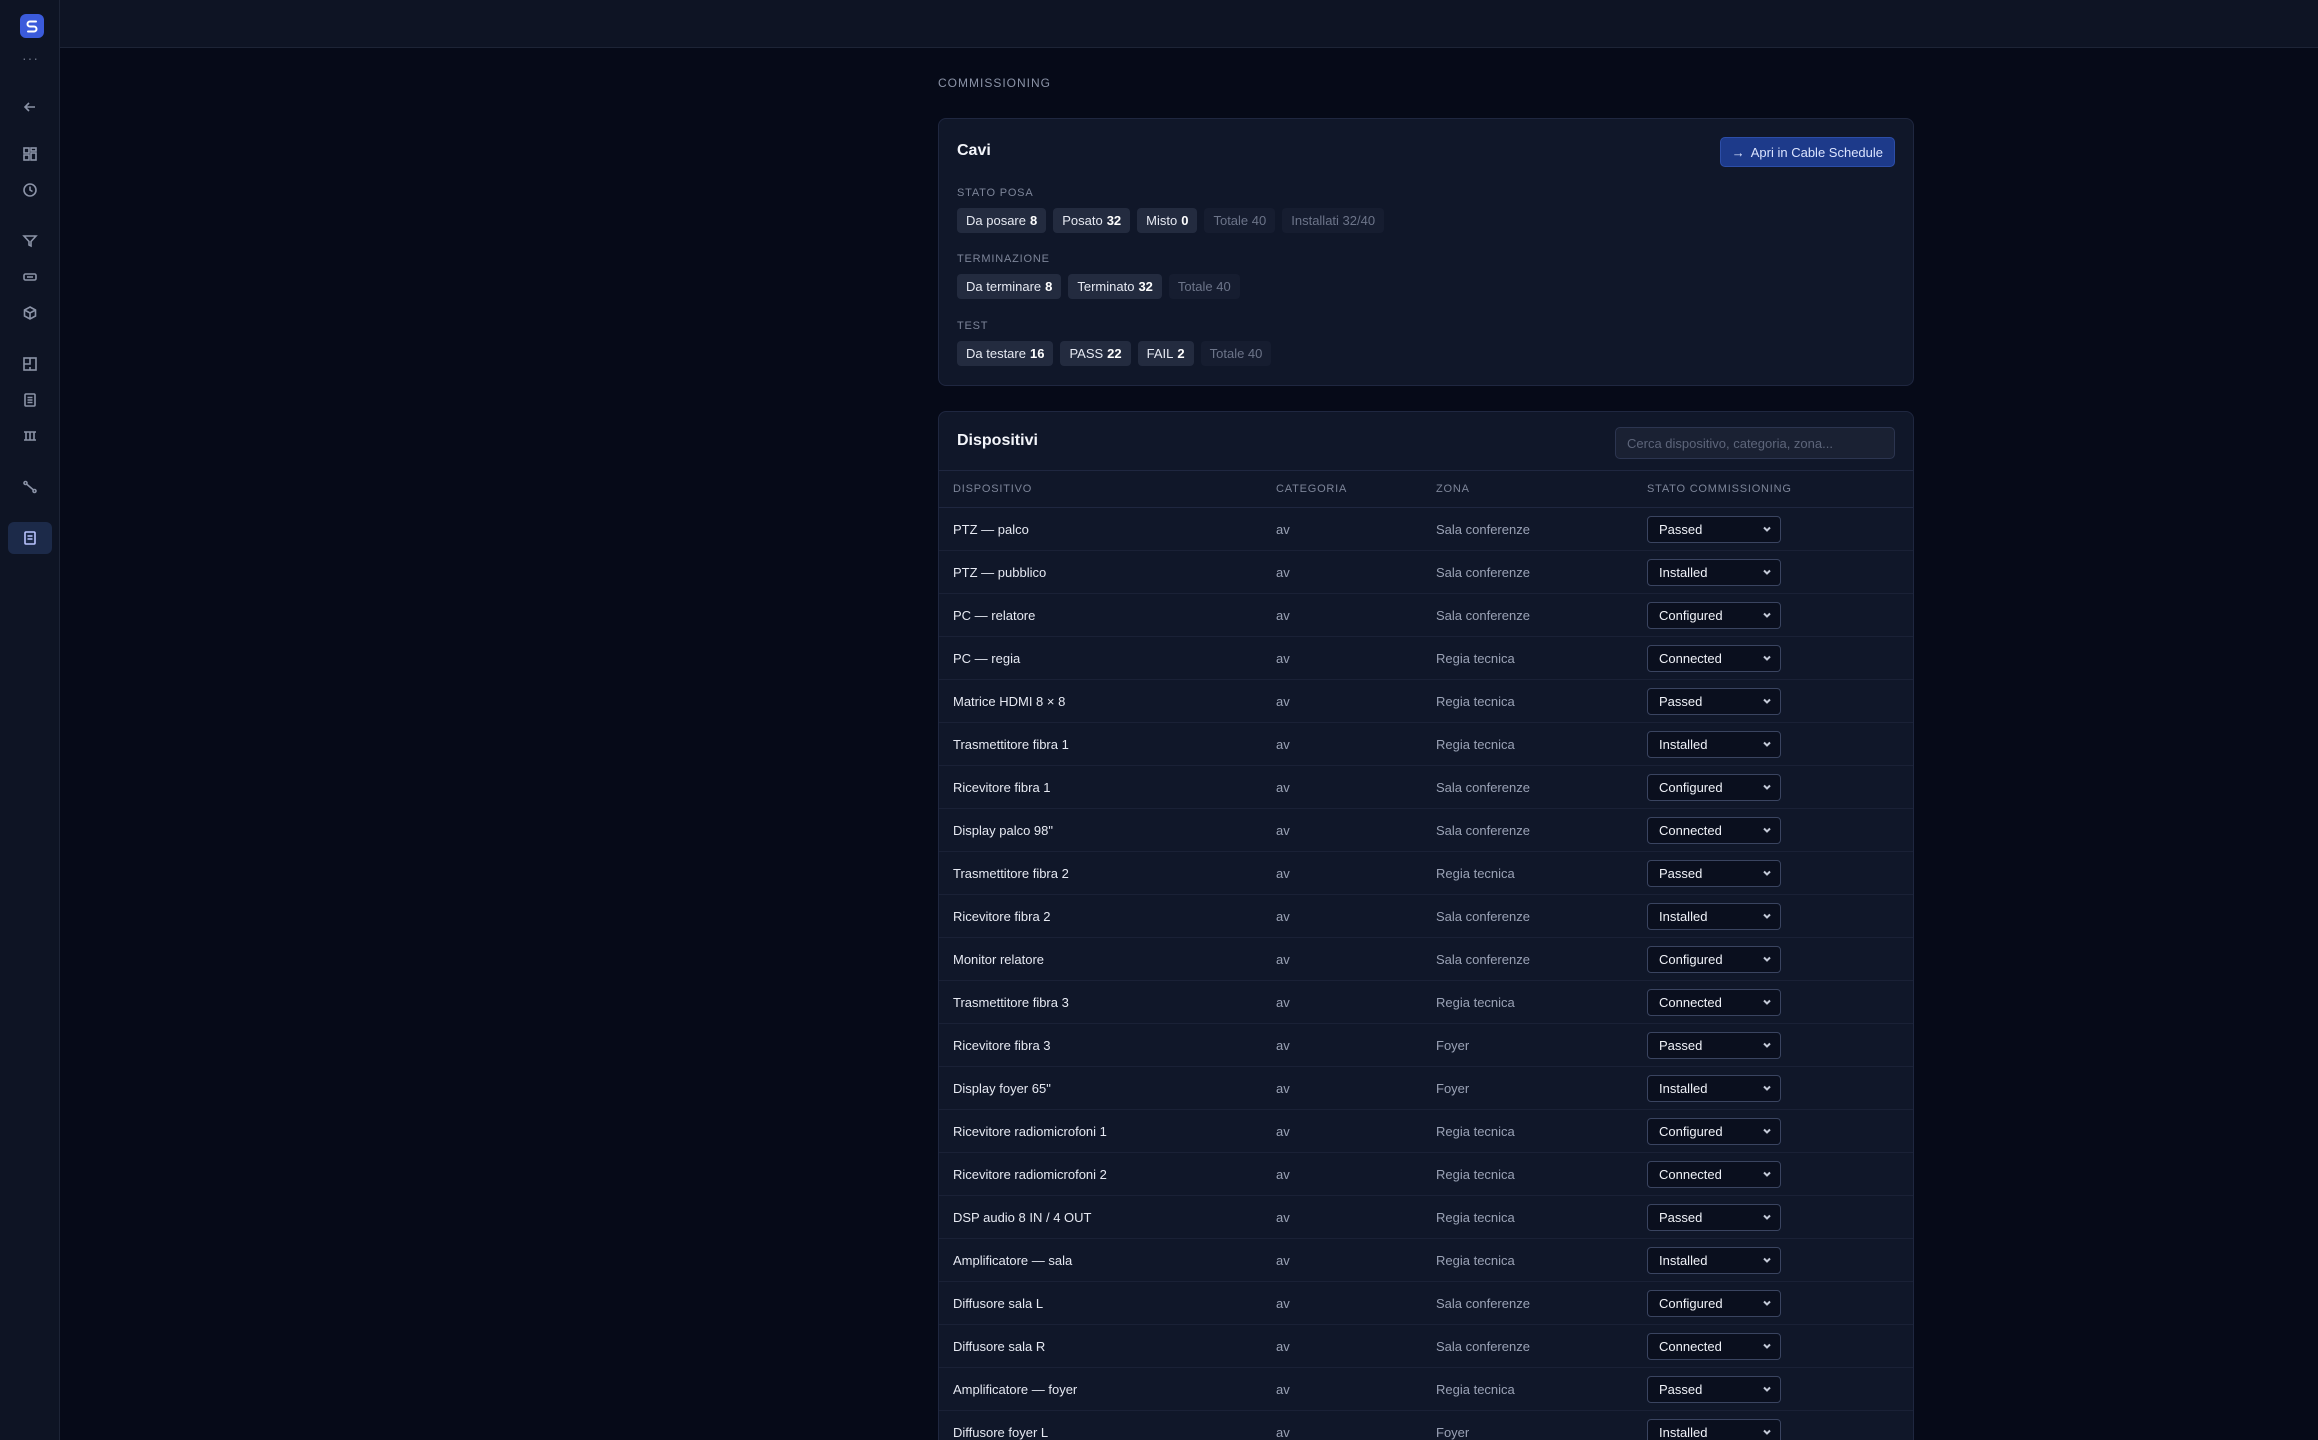 This screenshot has height=1440, width=2318. Describe the element at coordinates (30, 154) in the screenshot. I see `dashboard-icon` at that location.